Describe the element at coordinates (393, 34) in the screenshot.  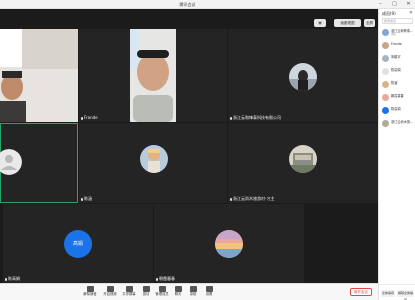
I see `member-role: (我)` at that location.